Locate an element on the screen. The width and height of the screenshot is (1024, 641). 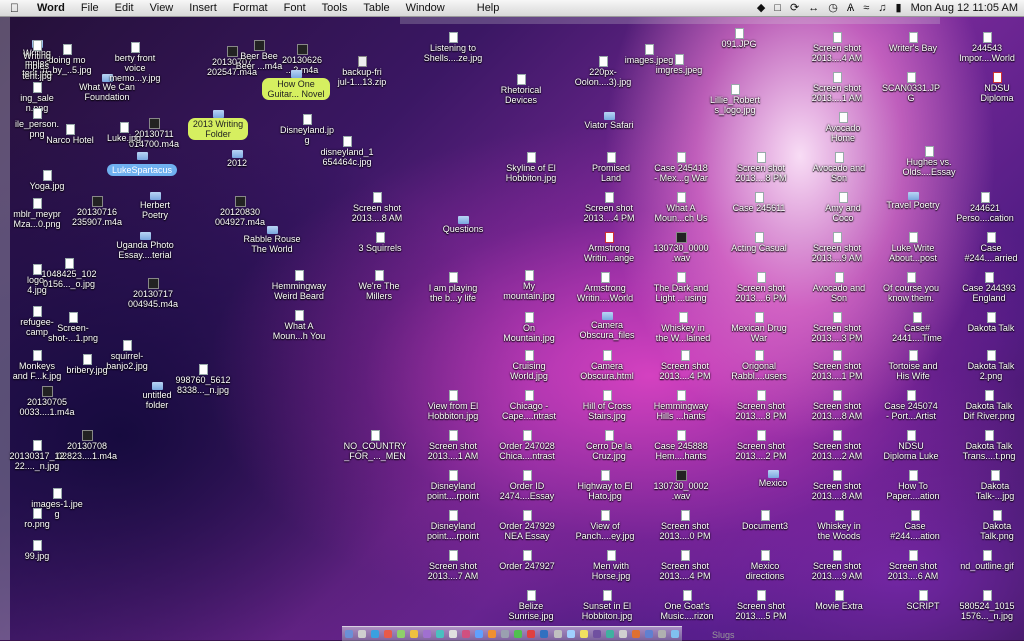
desktop-icon: backup-fri jul-1...13.zip is located at coordinates (362, 71).